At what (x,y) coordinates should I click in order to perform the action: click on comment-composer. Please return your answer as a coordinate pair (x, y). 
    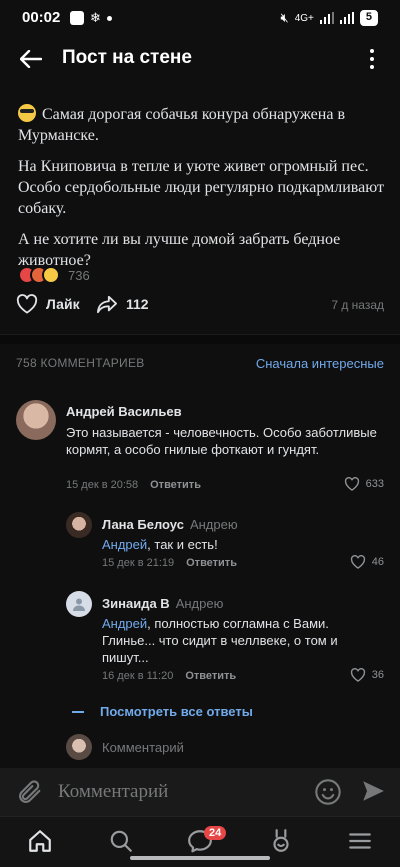
    Looking at the image, I should click on (200, 792).